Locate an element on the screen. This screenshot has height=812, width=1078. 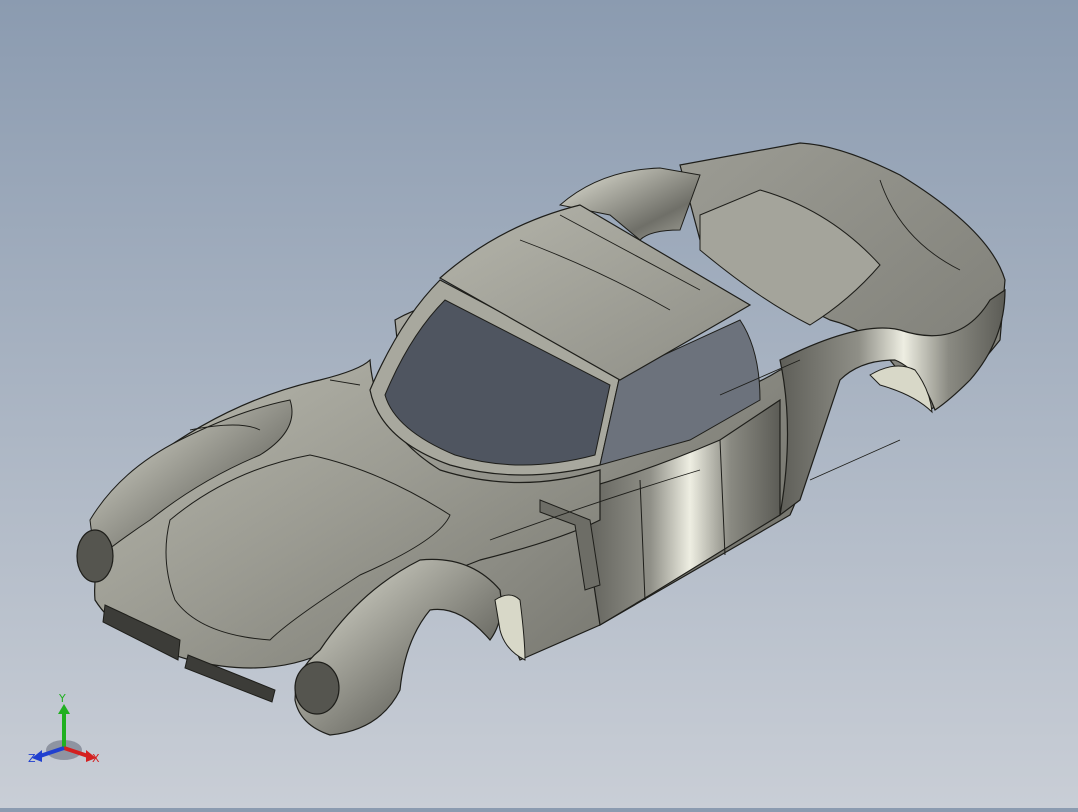
triad-y-label: Y is located at coordinates (62, 698).